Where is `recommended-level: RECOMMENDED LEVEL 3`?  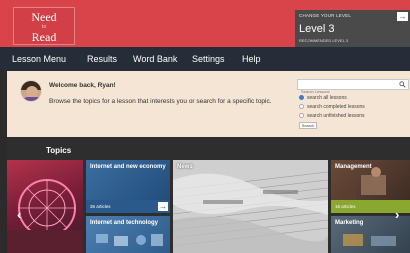
recommended-level: RECOMMENDED LEVEL 3 is located at coordinates (323, 40).